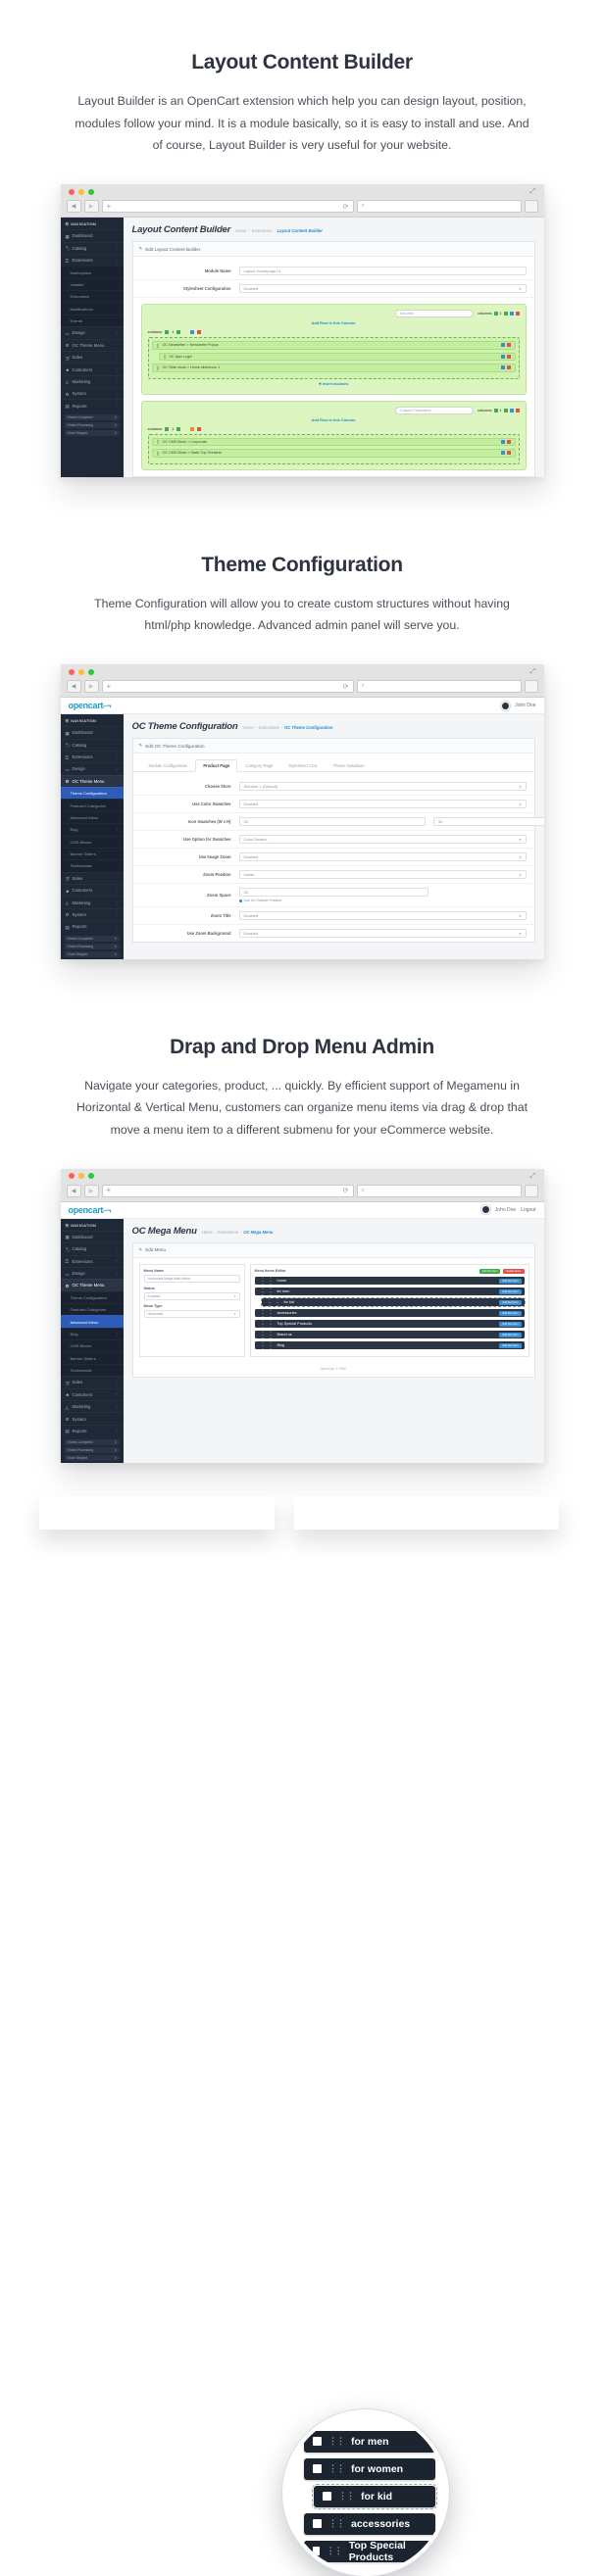 This screenshot has width=604, height=2576. What do you see at coordinates (383, 289) in the screenshot?
I see `stylesheet-select: Enabled` at bounding box center [383, 289].